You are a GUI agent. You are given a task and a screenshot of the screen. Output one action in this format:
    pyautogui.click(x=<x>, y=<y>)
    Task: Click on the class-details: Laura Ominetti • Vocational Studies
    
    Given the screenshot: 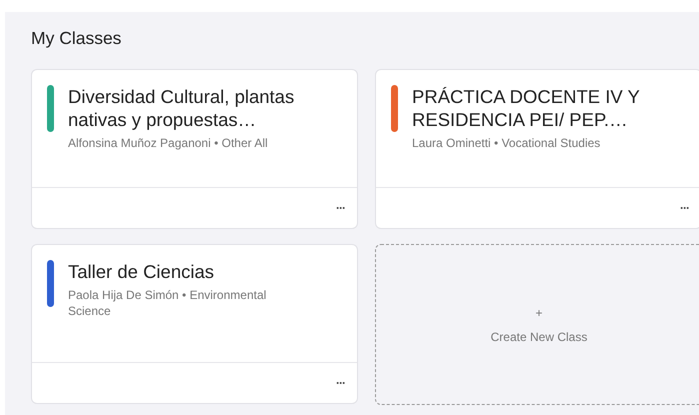 What is the action you would take?
    pyautogui.click(x=507, y=143)
    